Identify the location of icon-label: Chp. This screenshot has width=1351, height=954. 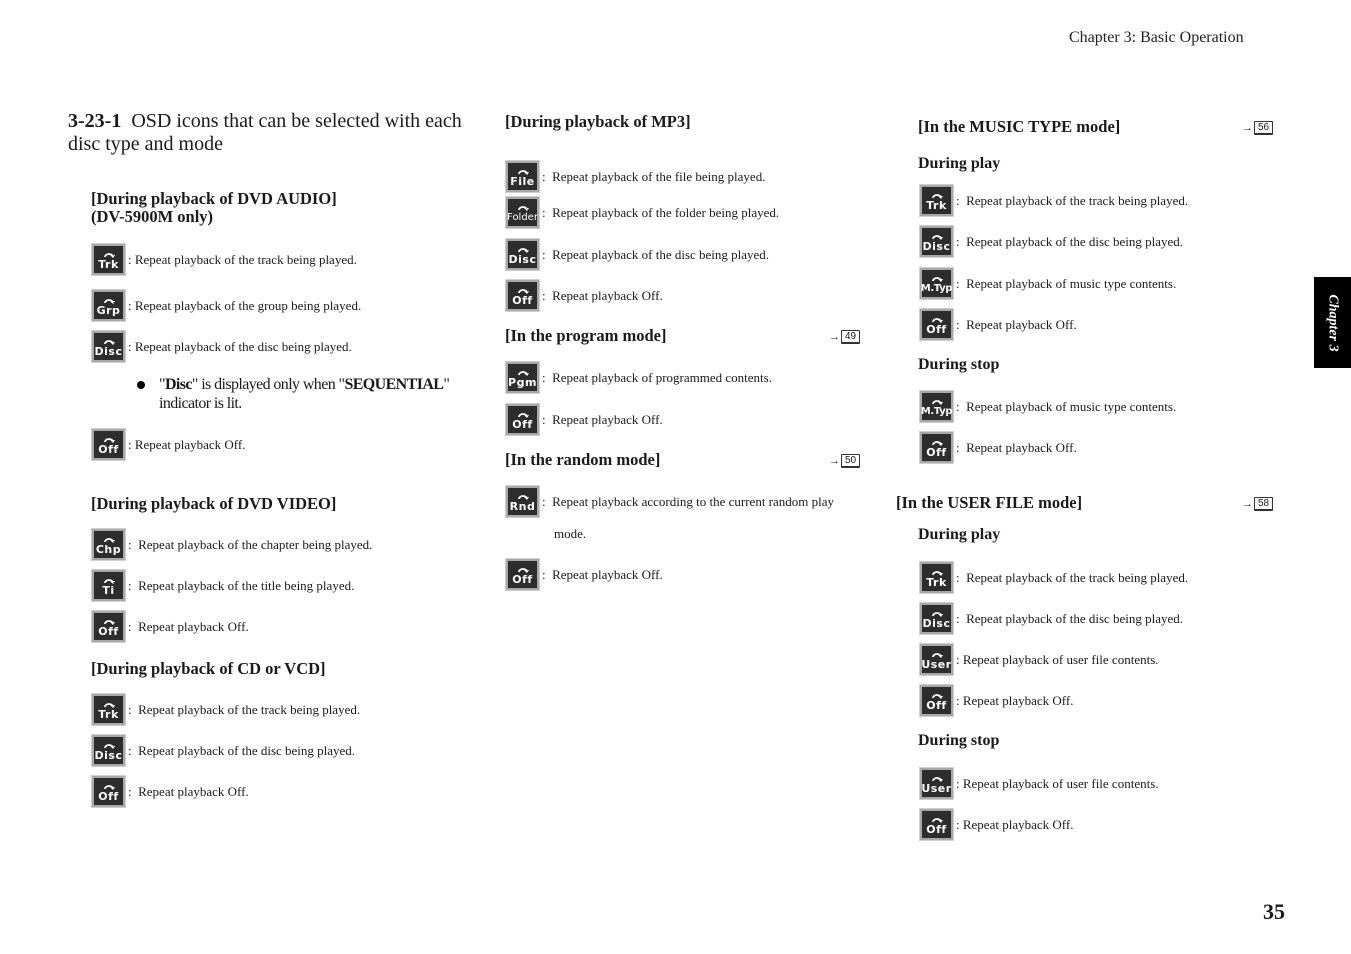
(108, 549).